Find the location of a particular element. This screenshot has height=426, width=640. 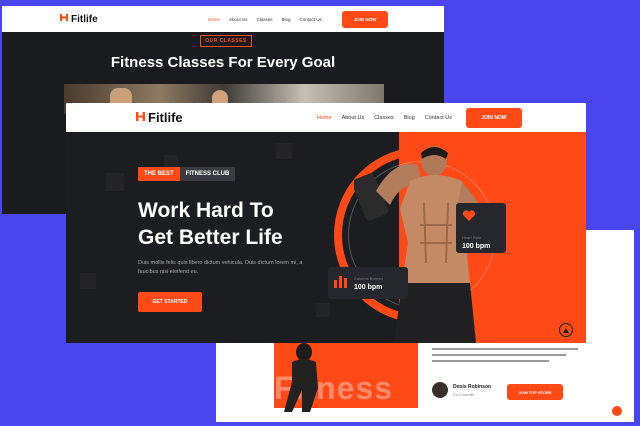

about-paragraph is located at coordinates (505, 357).